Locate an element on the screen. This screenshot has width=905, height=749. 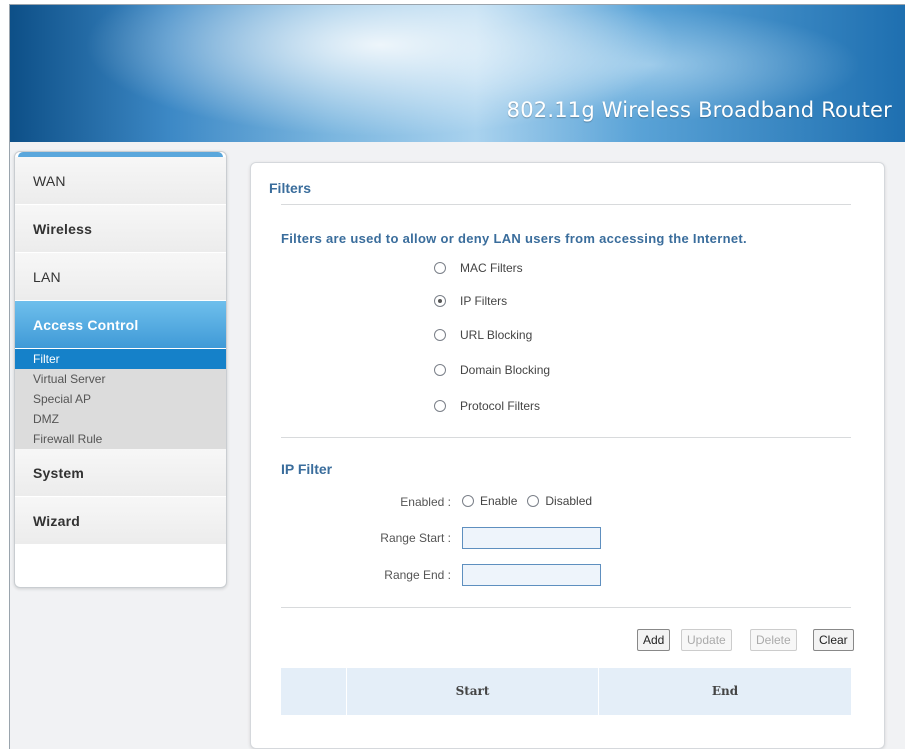
ip-filter-table: Start End is located at coordinates (566, 691).